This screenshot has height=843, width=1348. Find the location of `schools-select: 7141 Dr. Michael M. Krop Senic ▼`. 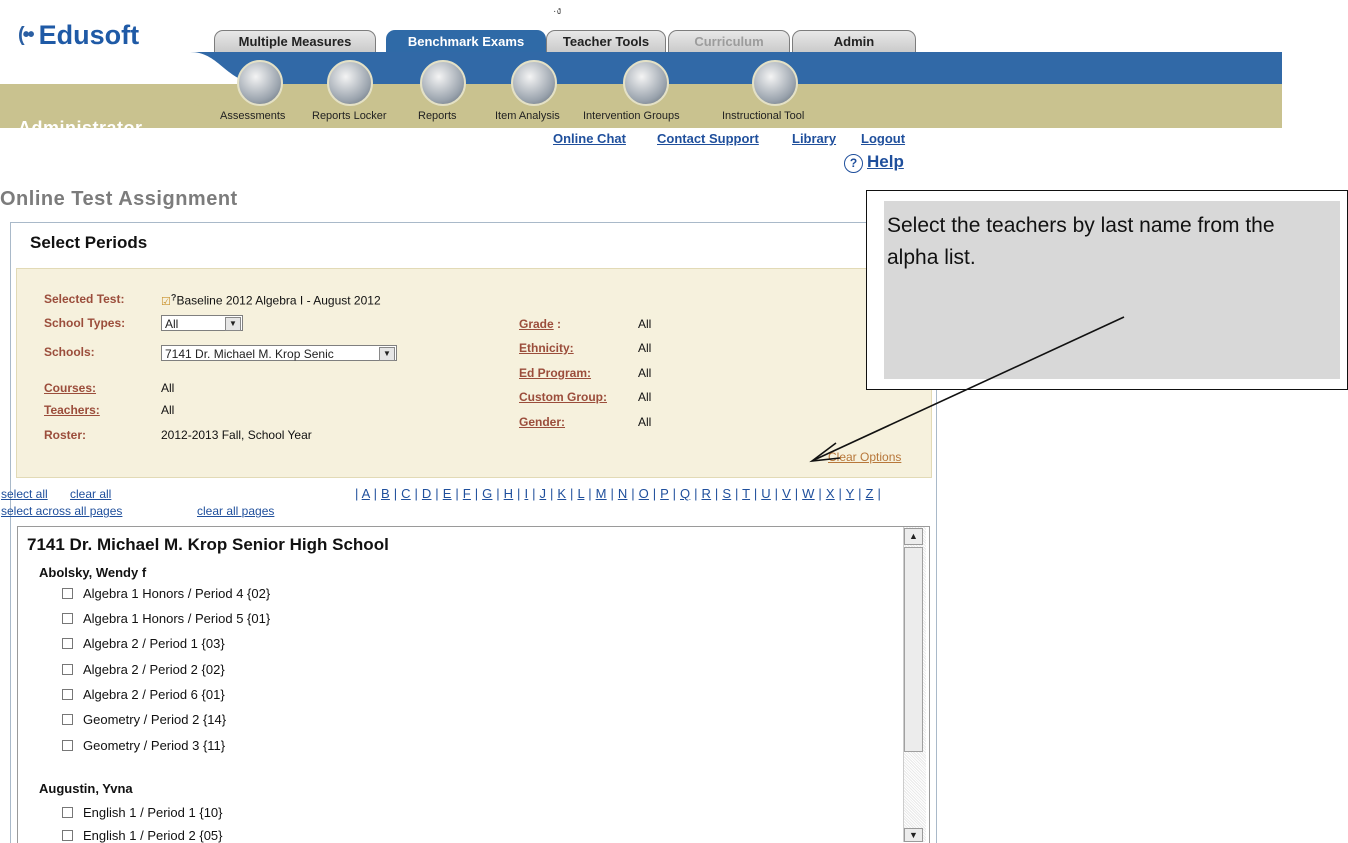

schools-select: 7141 Dr. Michael M. Krop Senic ▼ is located at coordinates (279, 353).